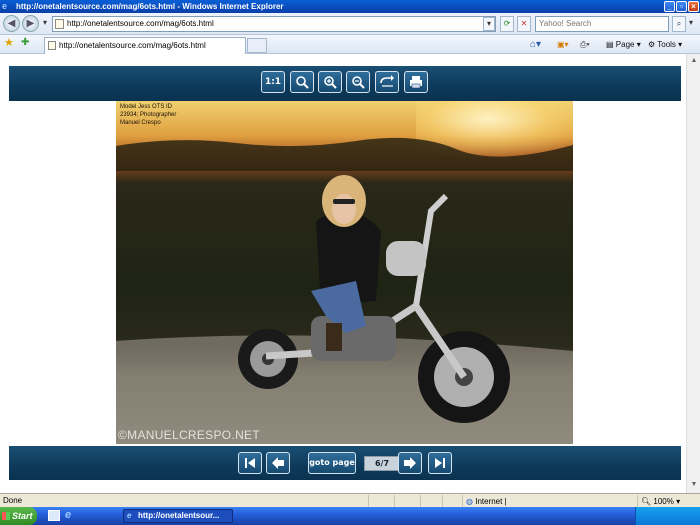 The image size is (700, 525). I want to click on ie-logo-icon: e, so click(5, 6).